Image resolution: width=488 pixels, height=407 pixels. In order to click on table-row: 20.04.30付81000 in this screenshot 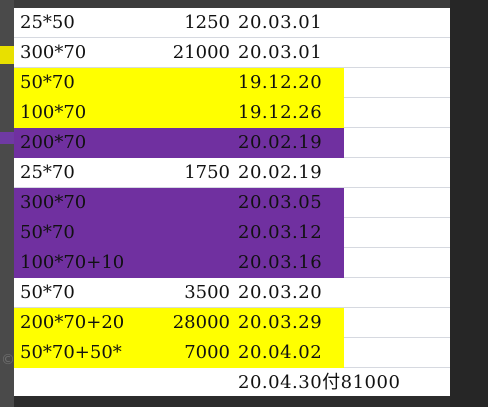, I will do `click(232, 383)`.